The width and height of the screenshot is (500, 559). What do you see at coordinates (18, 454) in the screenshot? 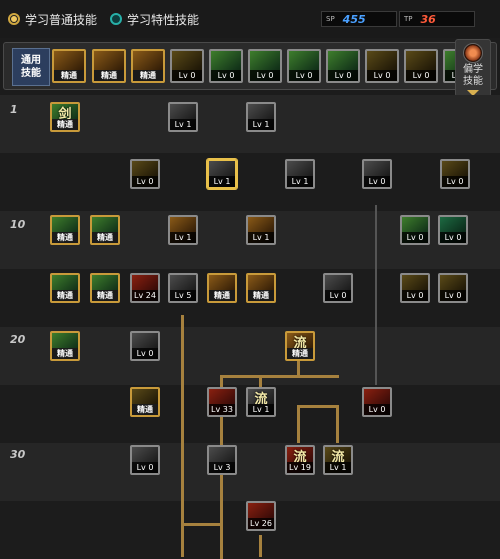
I see `level-marker-30: 30` at bounding box center [18, 454].